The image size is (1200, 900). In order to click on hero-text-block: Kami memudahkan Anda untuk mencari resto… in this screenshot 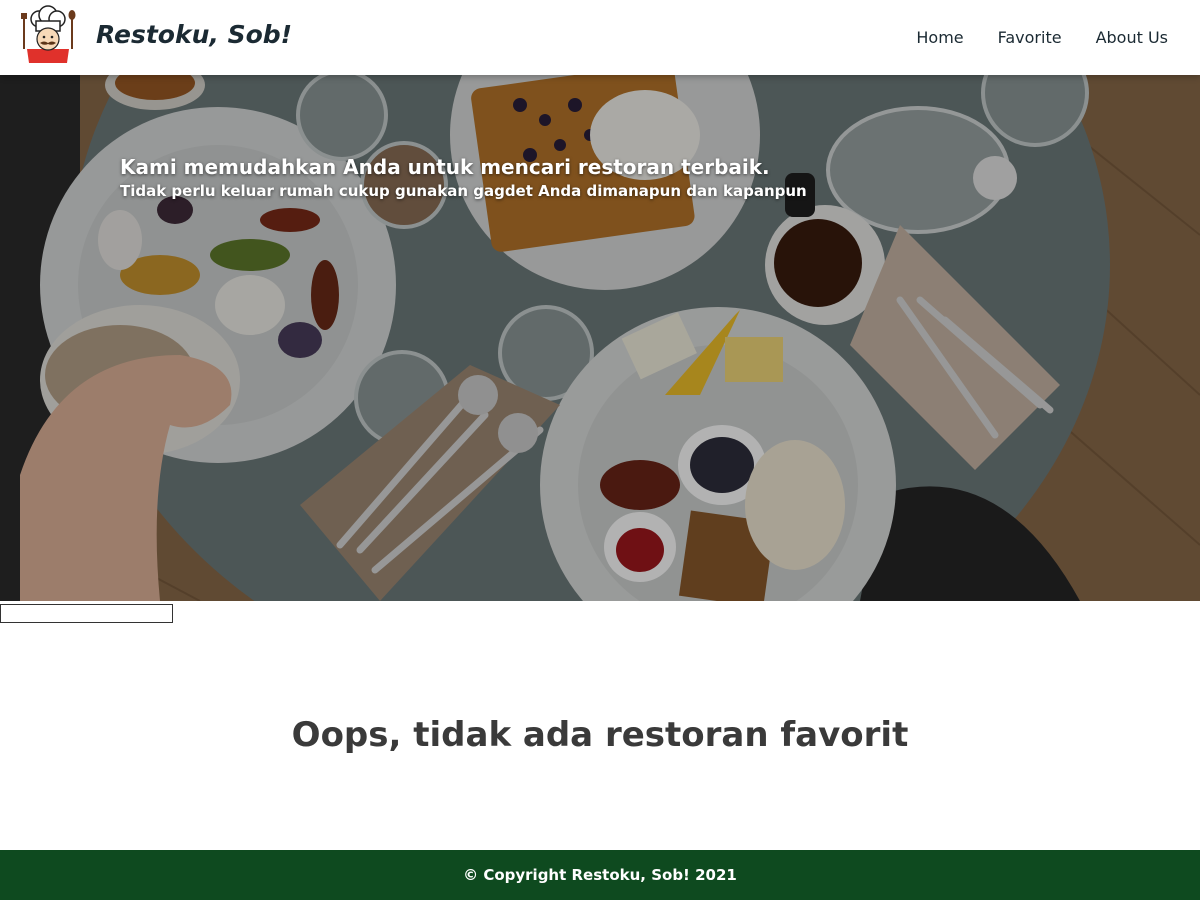, I will do `click(463, 177)`.